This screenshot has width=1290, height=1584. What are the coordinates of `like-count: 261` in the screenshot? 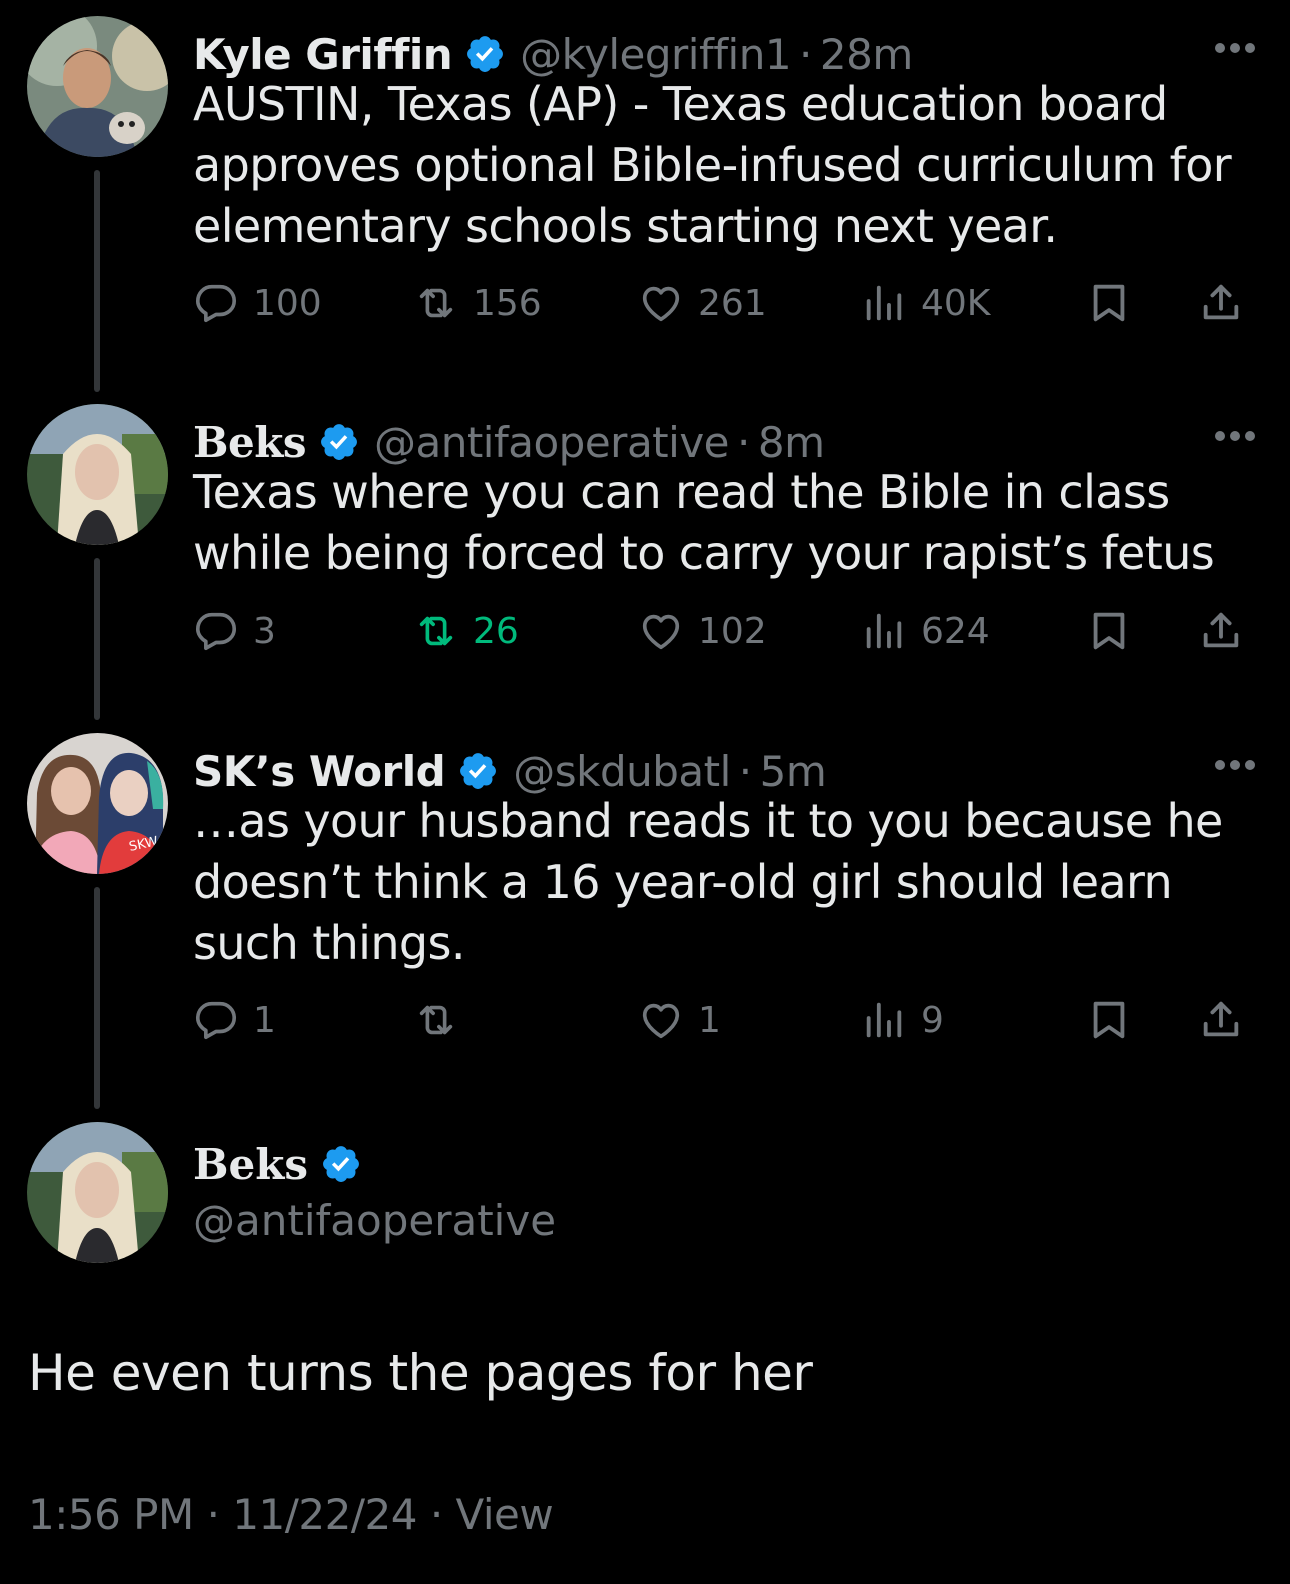 It's located at (732, 303).